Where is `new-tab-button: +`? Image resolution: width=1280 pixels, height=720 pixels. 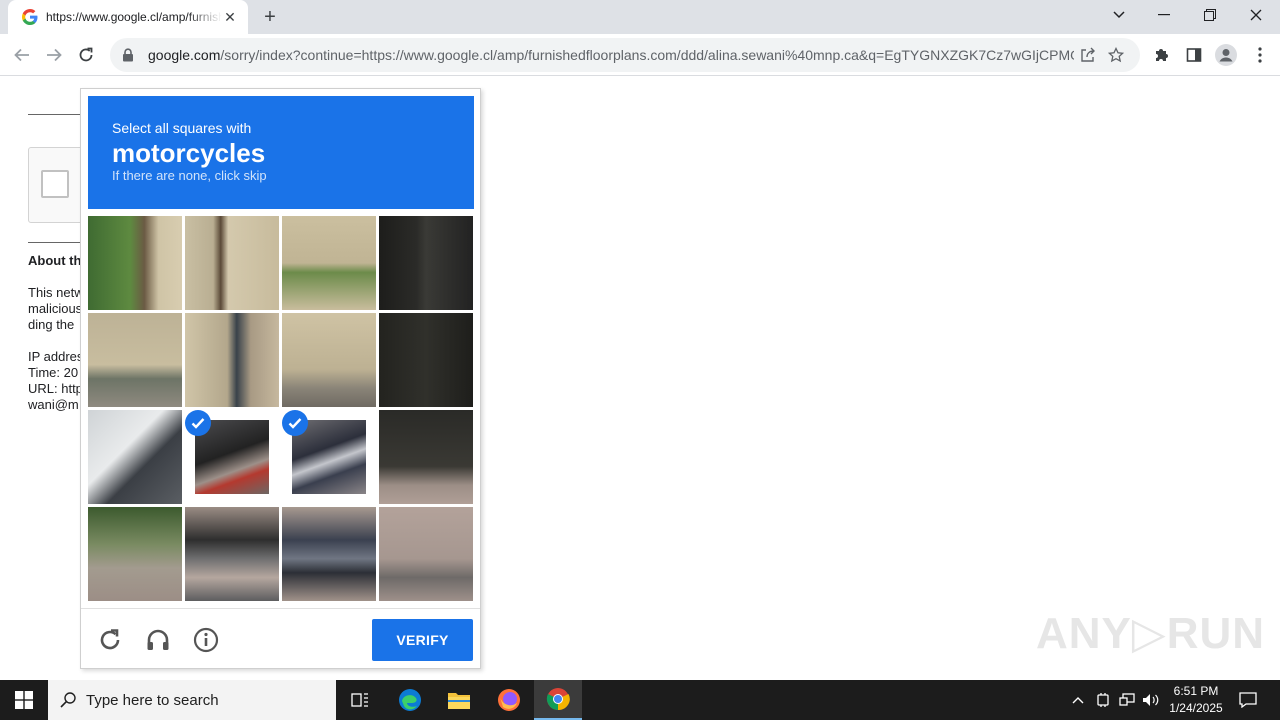 new-tab-button: + is located at coordinates (270, 17).